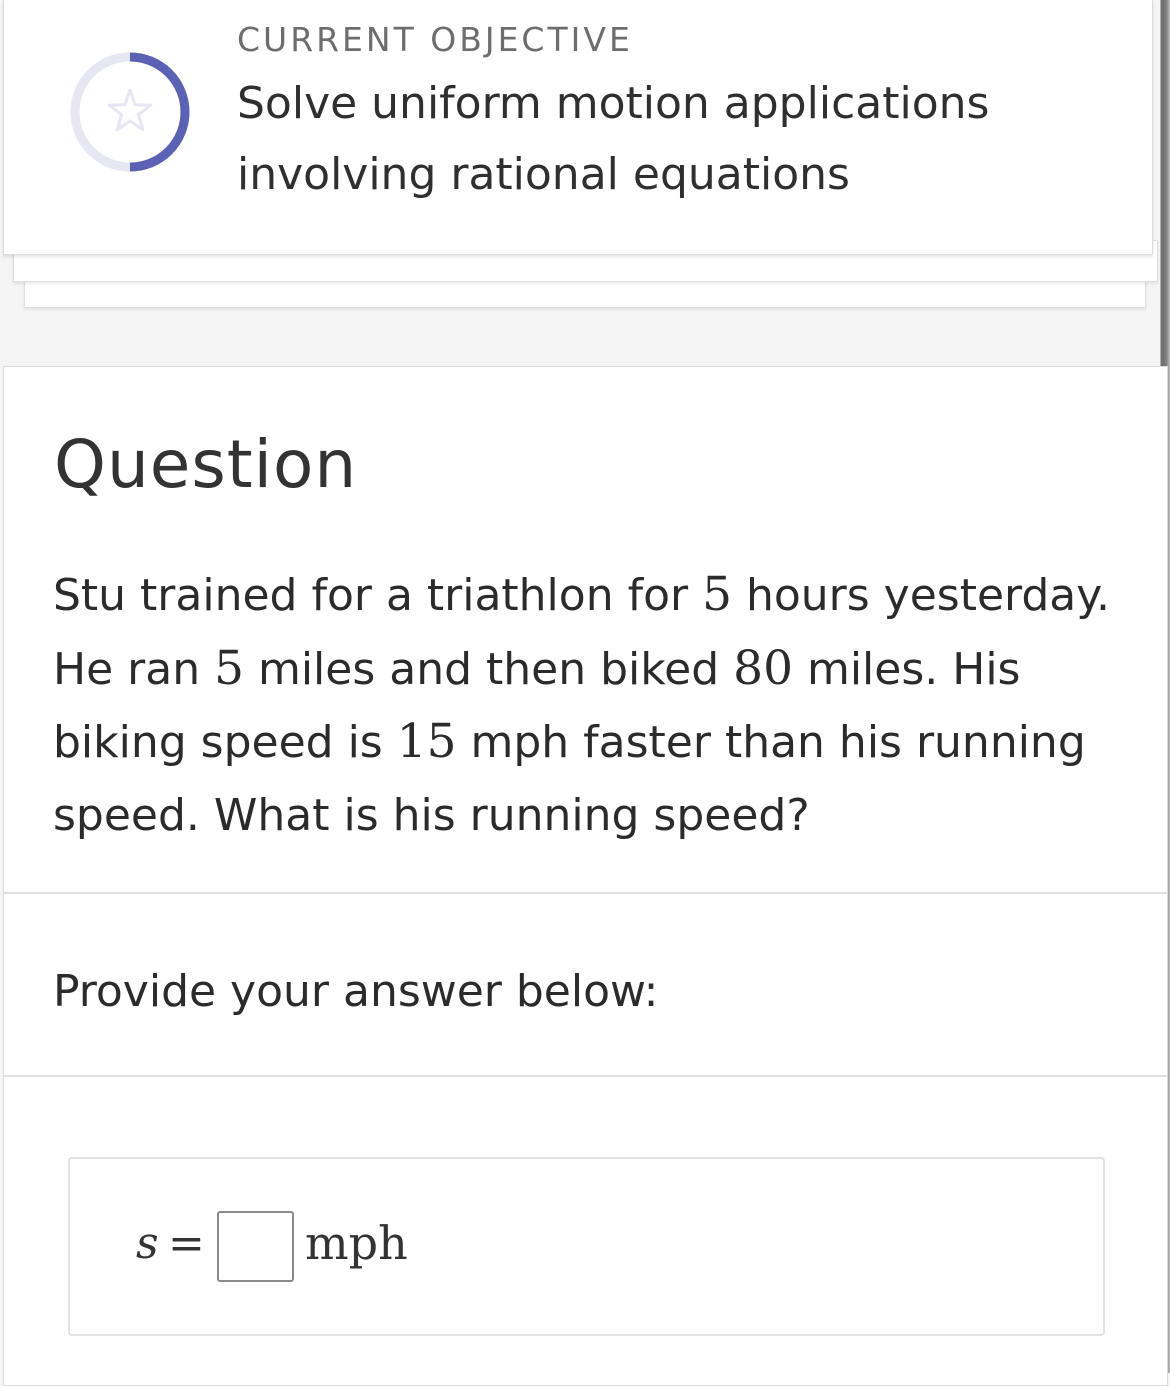 This screenshot has width=1170, height=1386. Describe the element at coordinates (426, 741) in the screenshot. I see `question-number: 15` at that location.